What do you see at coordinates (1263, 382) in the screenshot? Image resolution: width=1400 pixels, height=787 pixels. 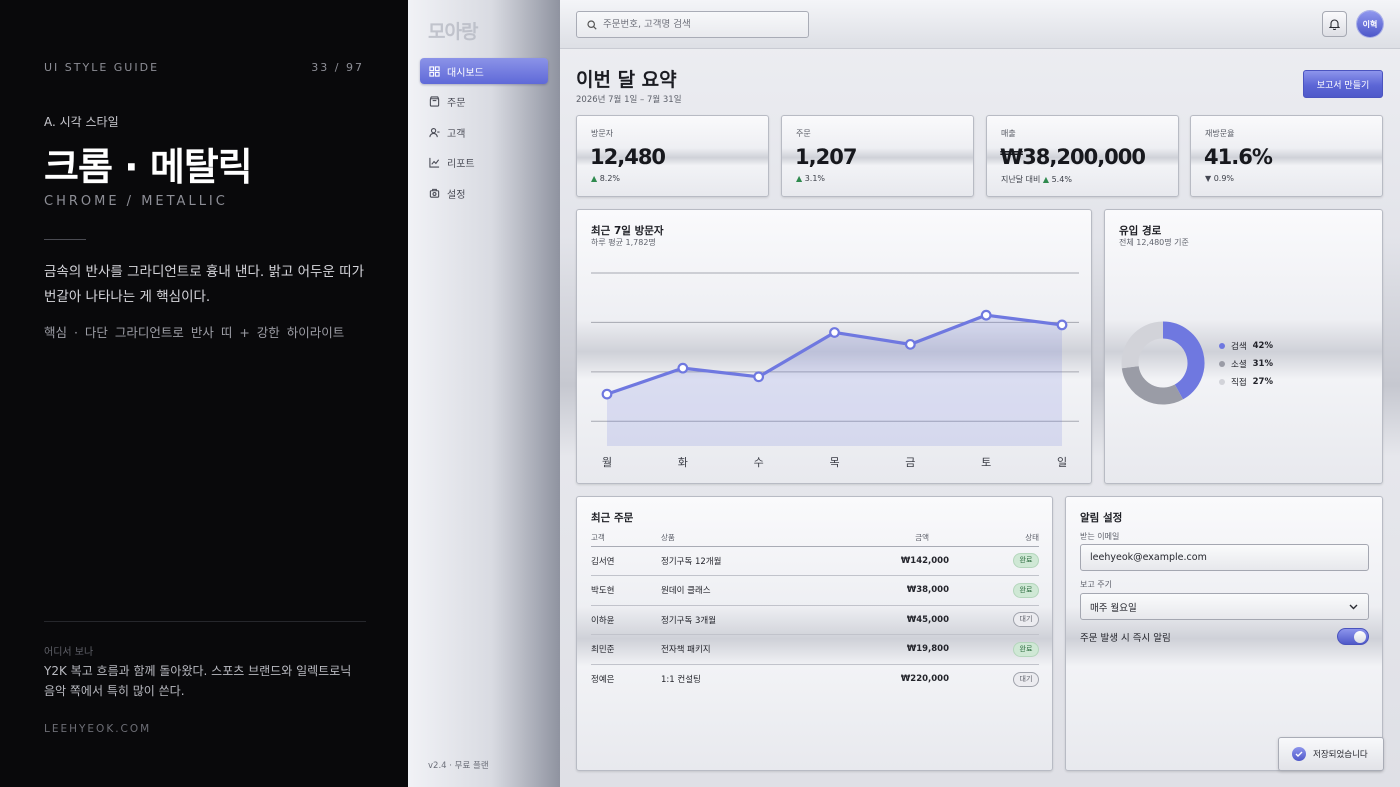 I see `legend-value: 27%` at bounding box center [1263, 382].